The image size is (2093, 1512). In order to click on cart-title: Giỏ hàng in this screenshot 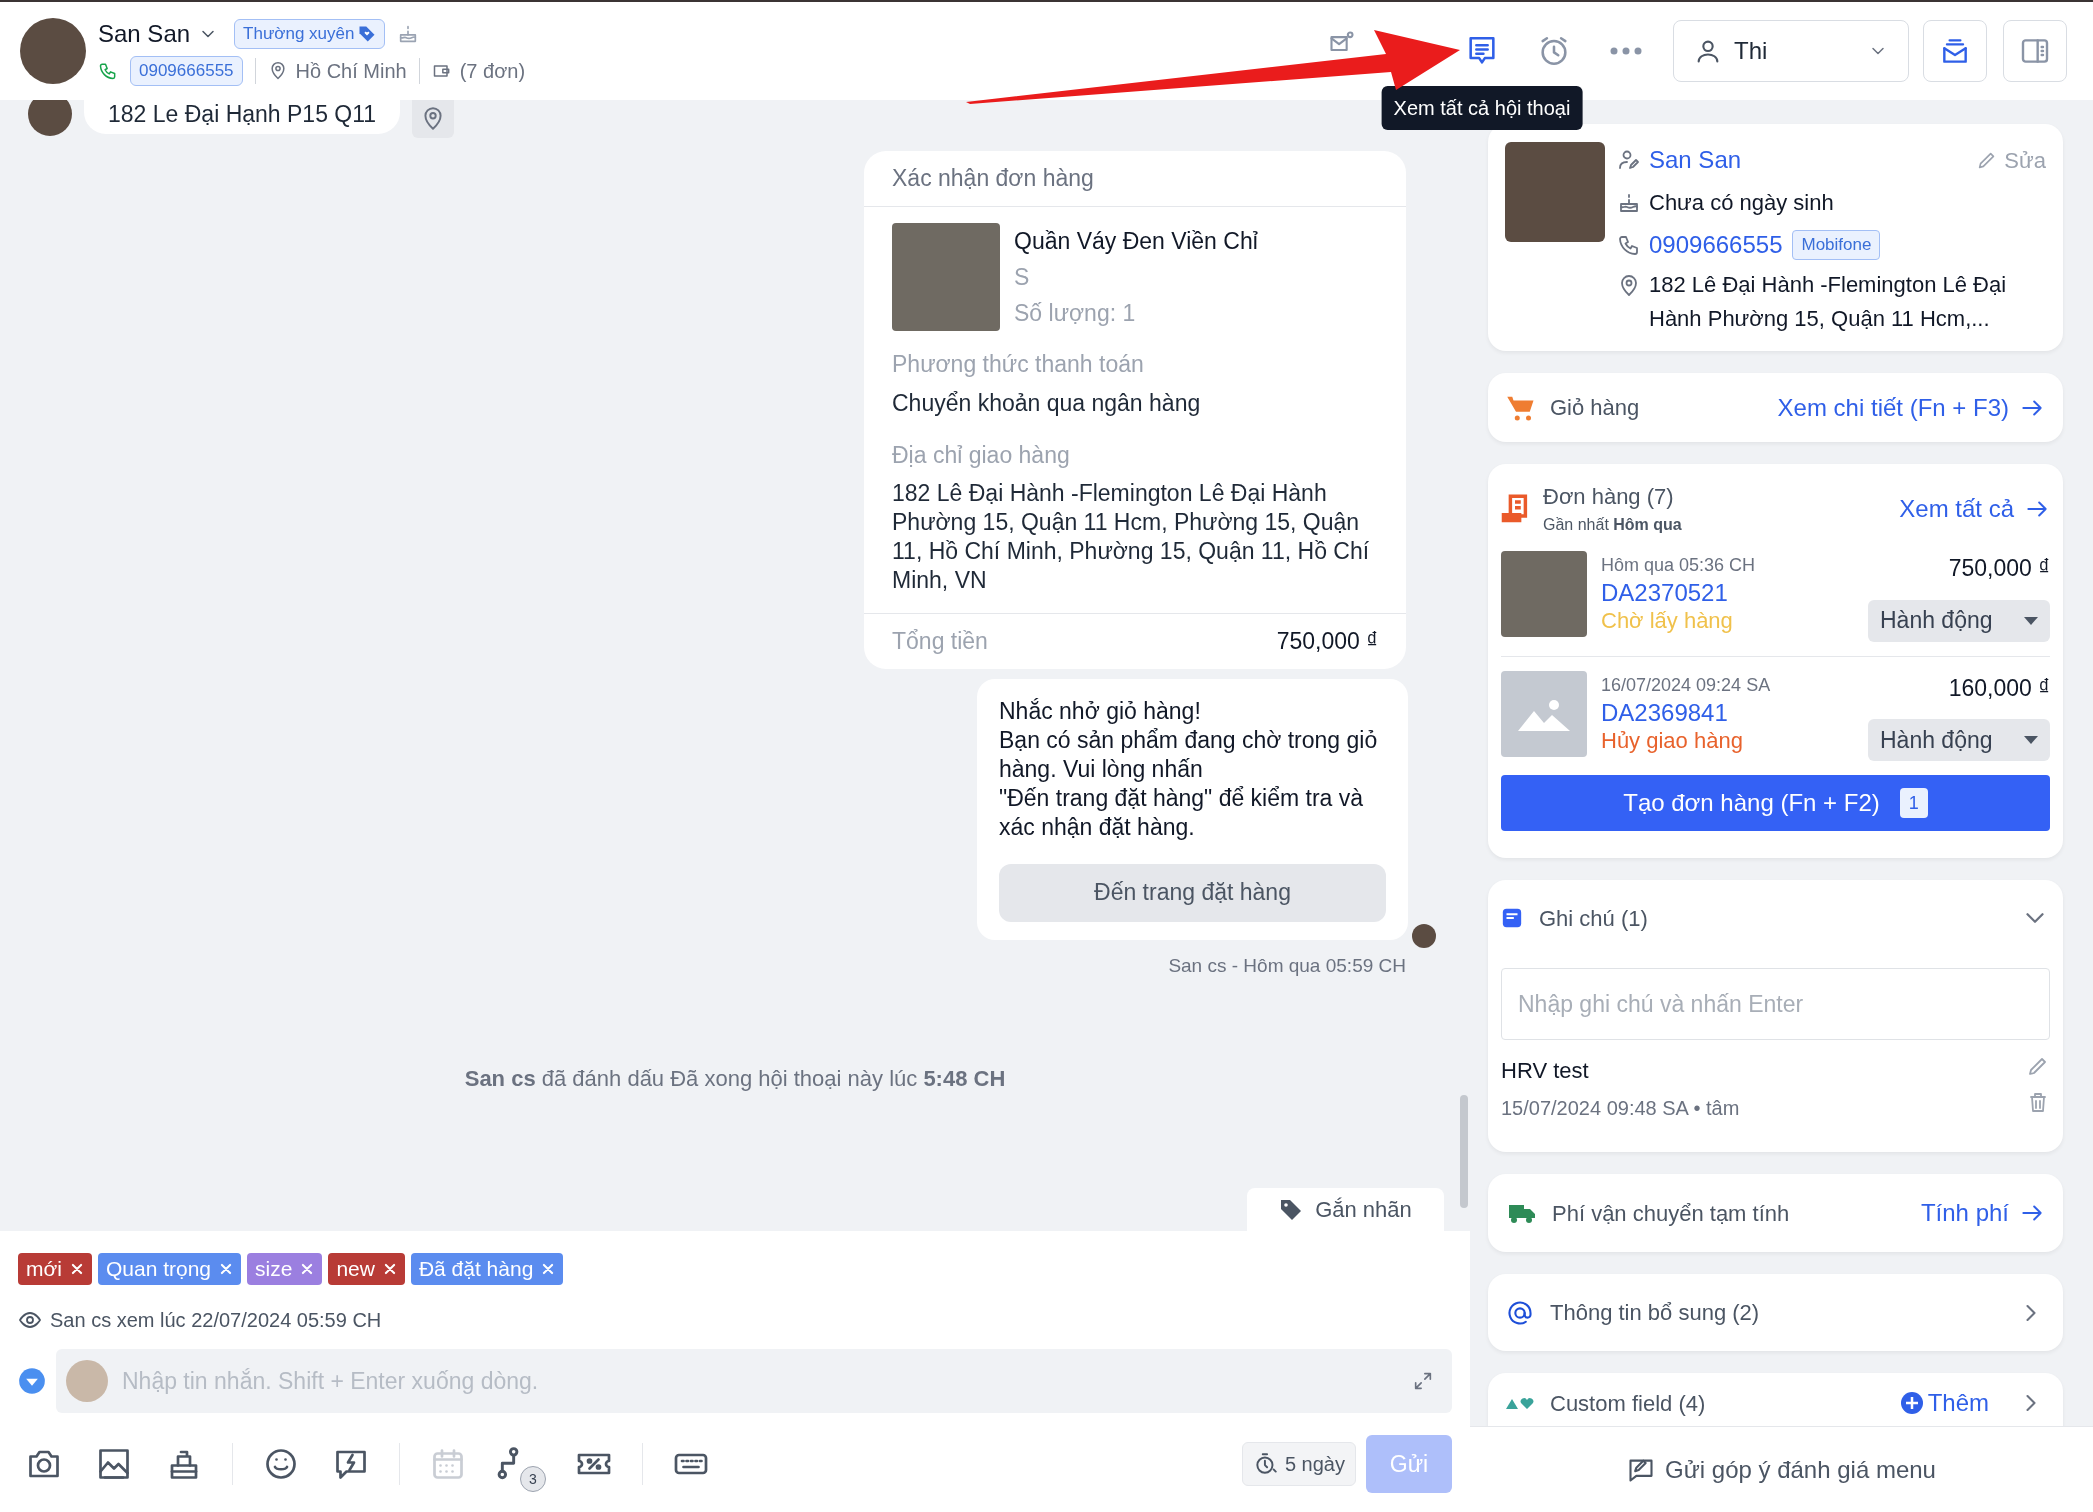, I will do `click(1595, 408)`.